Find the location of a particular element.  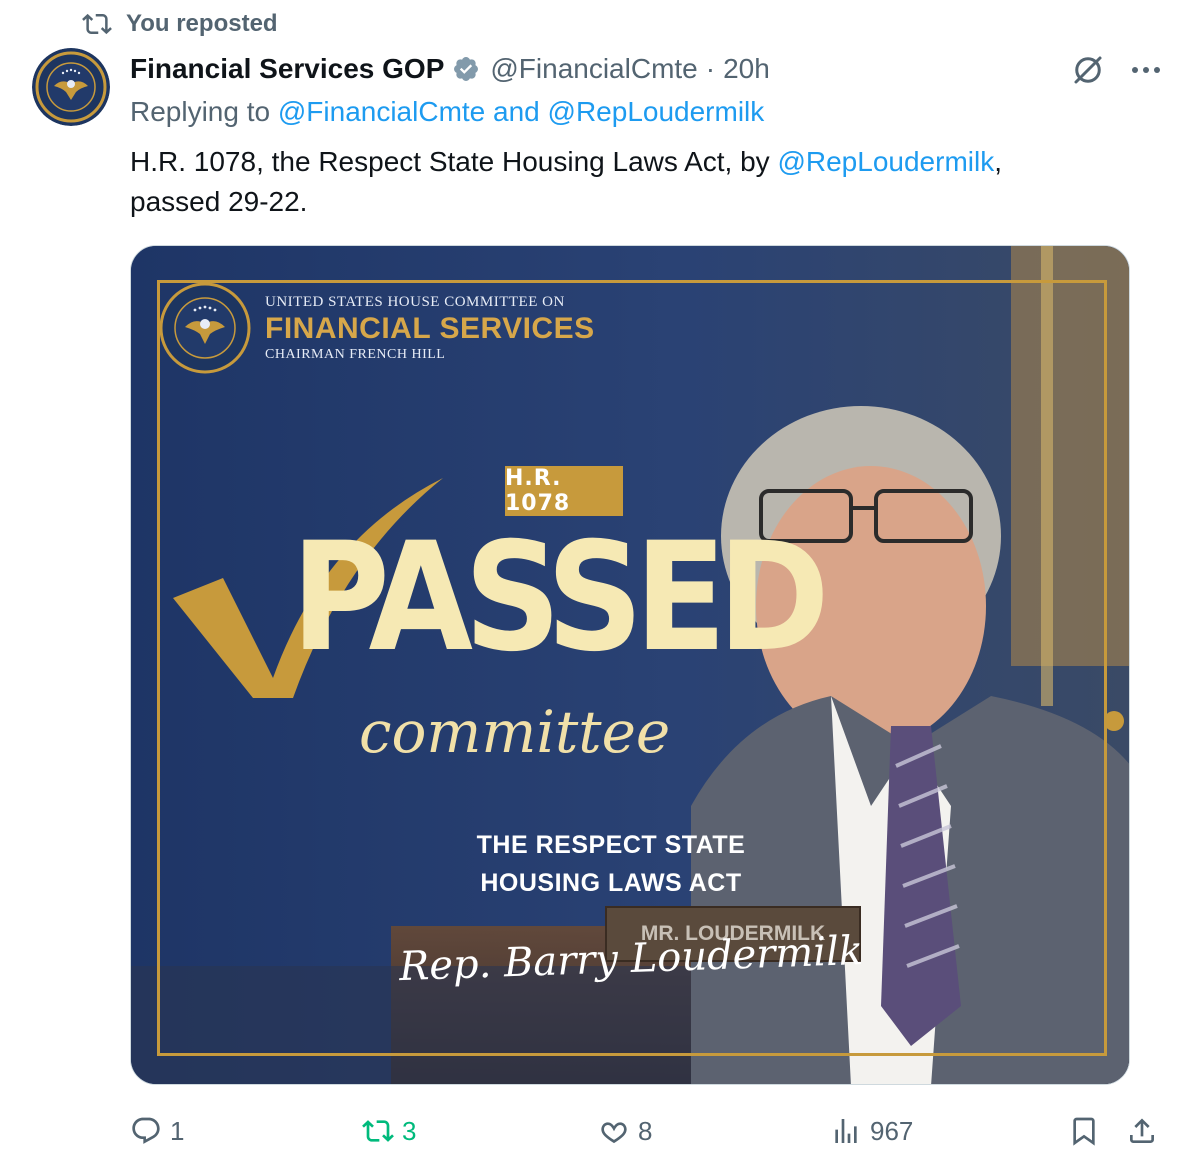

act-name-line-1: THE RESPECT STATE is located at coordinates (611, 845).